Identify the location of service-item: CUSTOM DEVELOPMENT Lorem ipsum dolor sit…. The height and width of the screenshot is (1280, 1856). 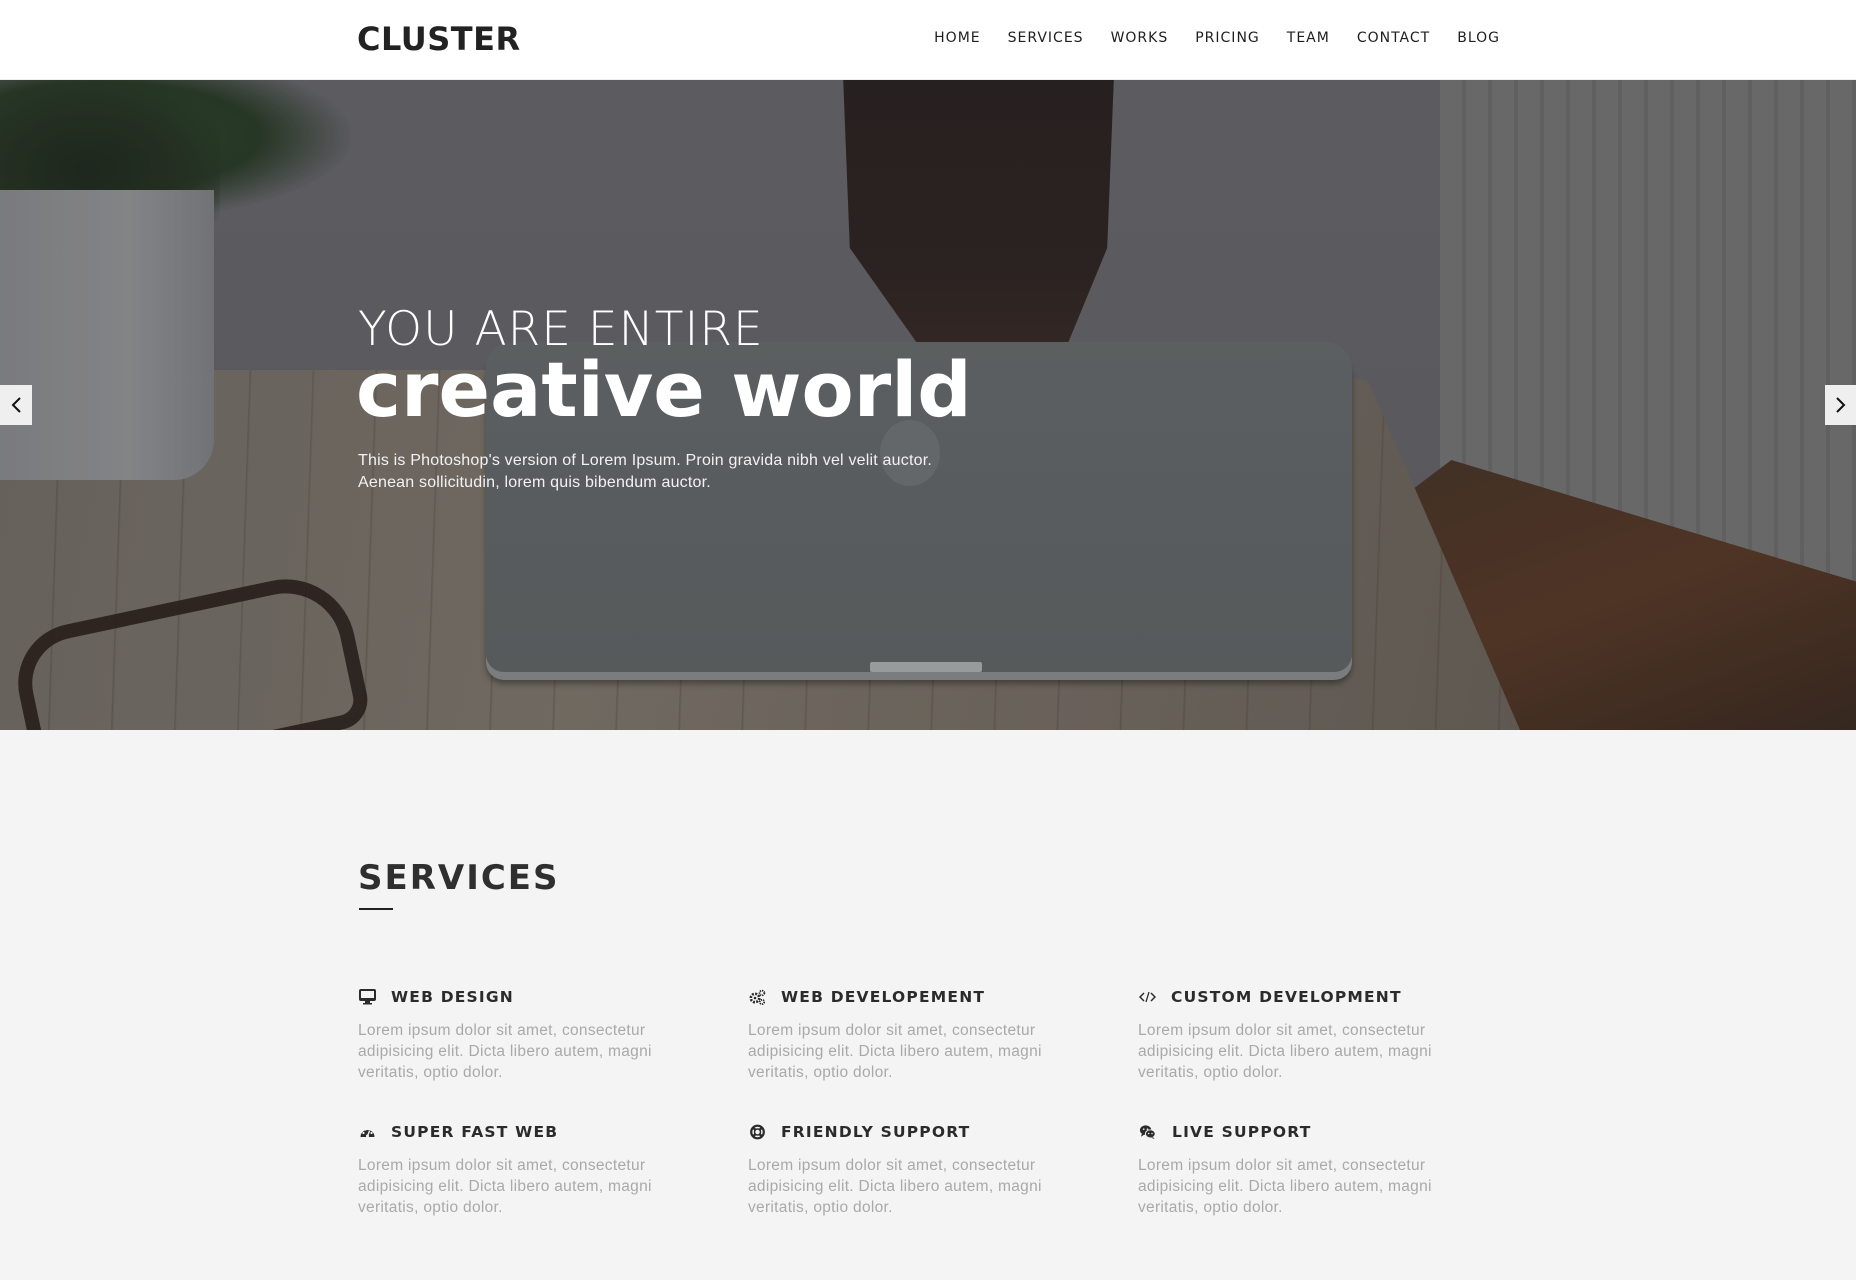
(1308, 1035).